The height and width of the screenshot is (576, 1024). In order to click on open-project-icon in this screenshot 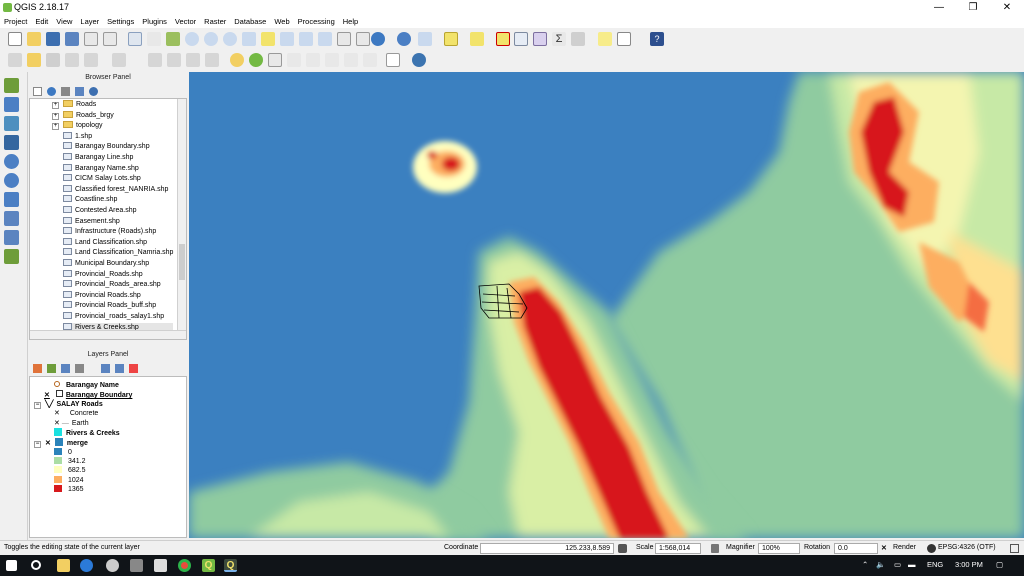, I will do `click(34, 39)`.